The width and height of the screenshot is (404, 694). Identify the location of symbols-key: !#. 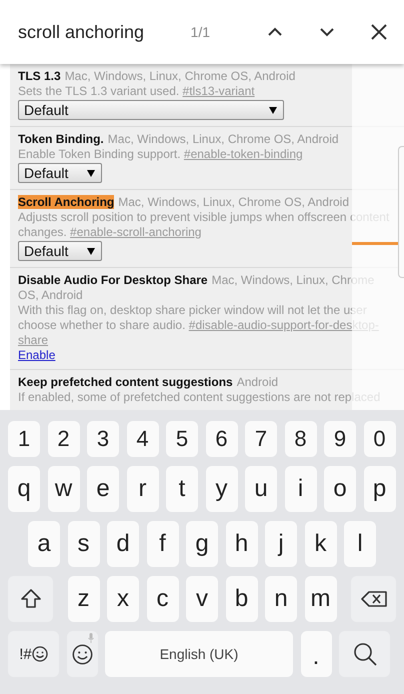
(33, 654).